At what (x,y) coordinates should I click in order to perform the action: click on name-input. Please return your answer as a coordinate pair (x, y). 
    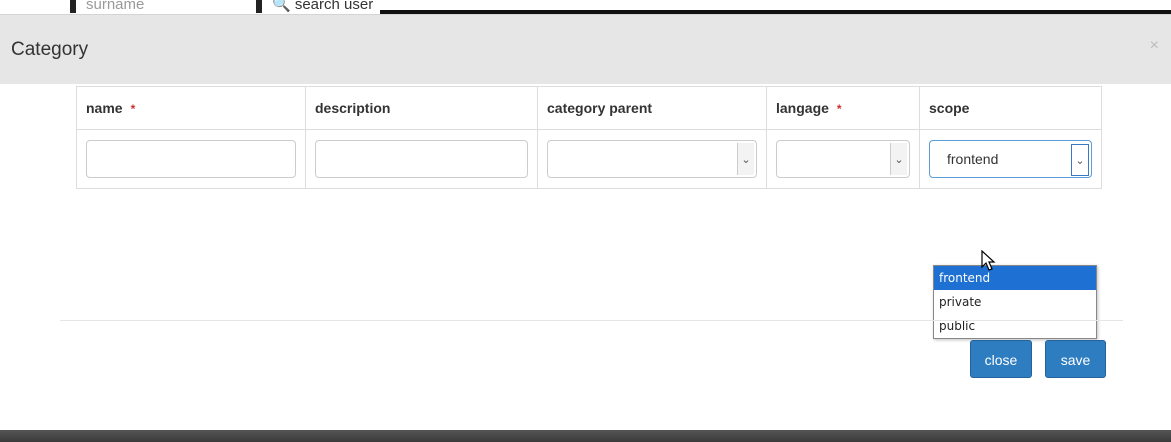
    Looking at the image, I should click on (191, 159).